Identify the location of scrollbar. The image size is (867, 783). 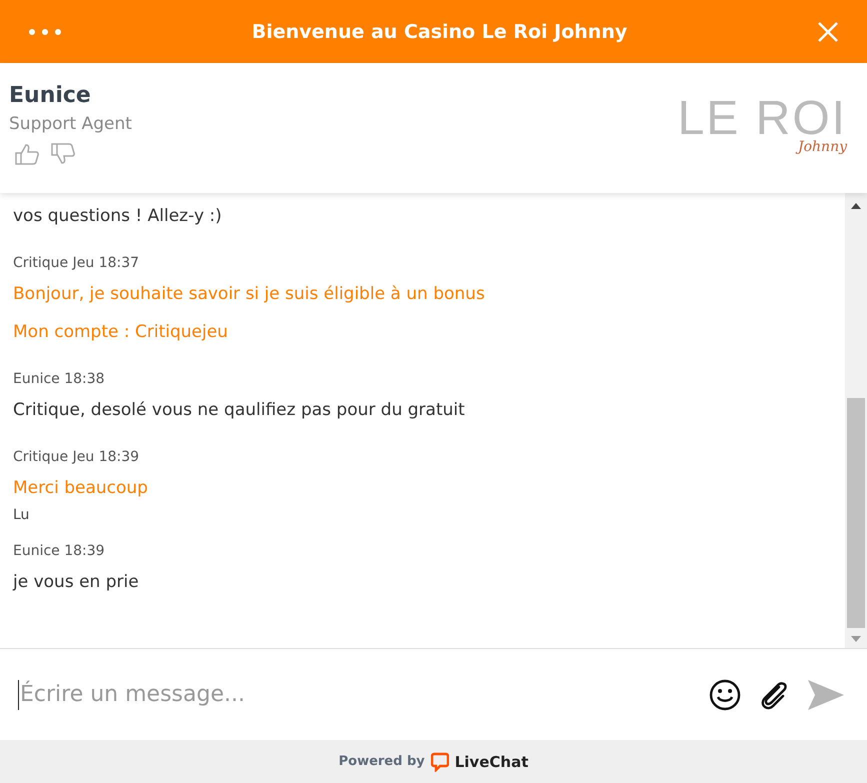
(856, 420).